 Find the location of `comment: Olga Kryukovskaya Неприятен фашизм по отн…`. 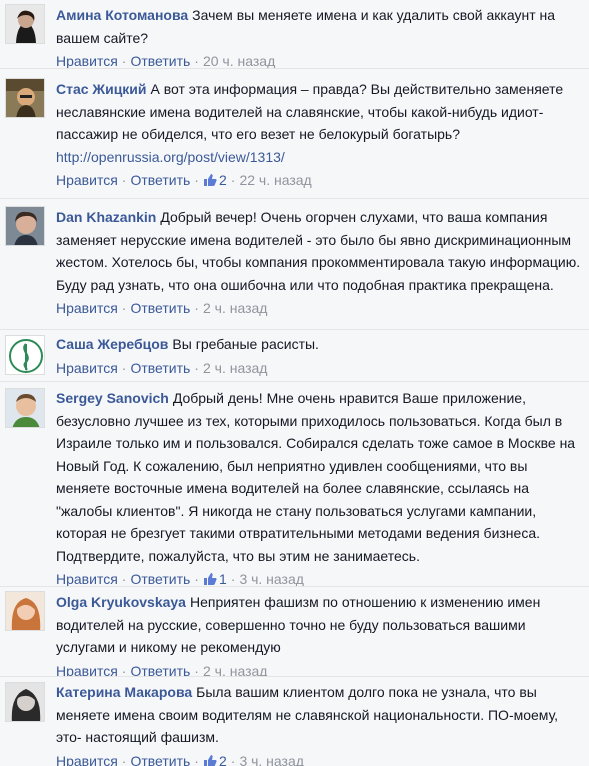

comment: Olga Kryukovskaya Неприятен фашизм по отн… is located at coordinates (294, 632).